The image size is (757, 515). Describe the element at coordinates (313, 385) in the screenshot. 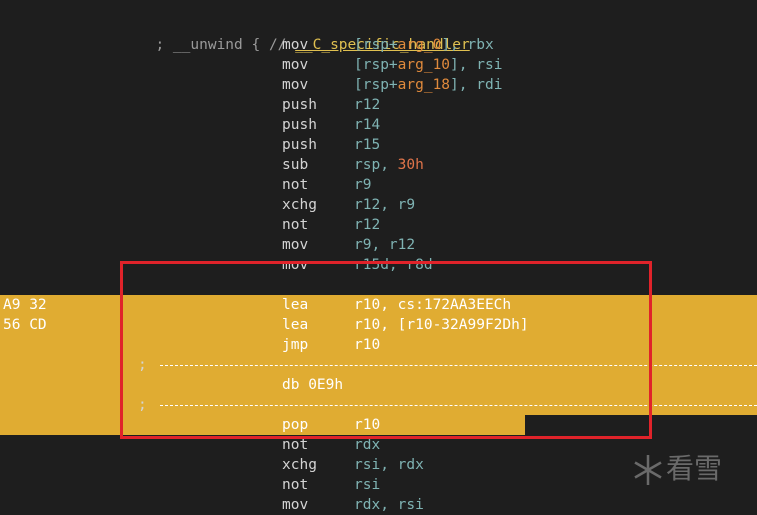

I see `db-directive: db 0E9h` at that location.